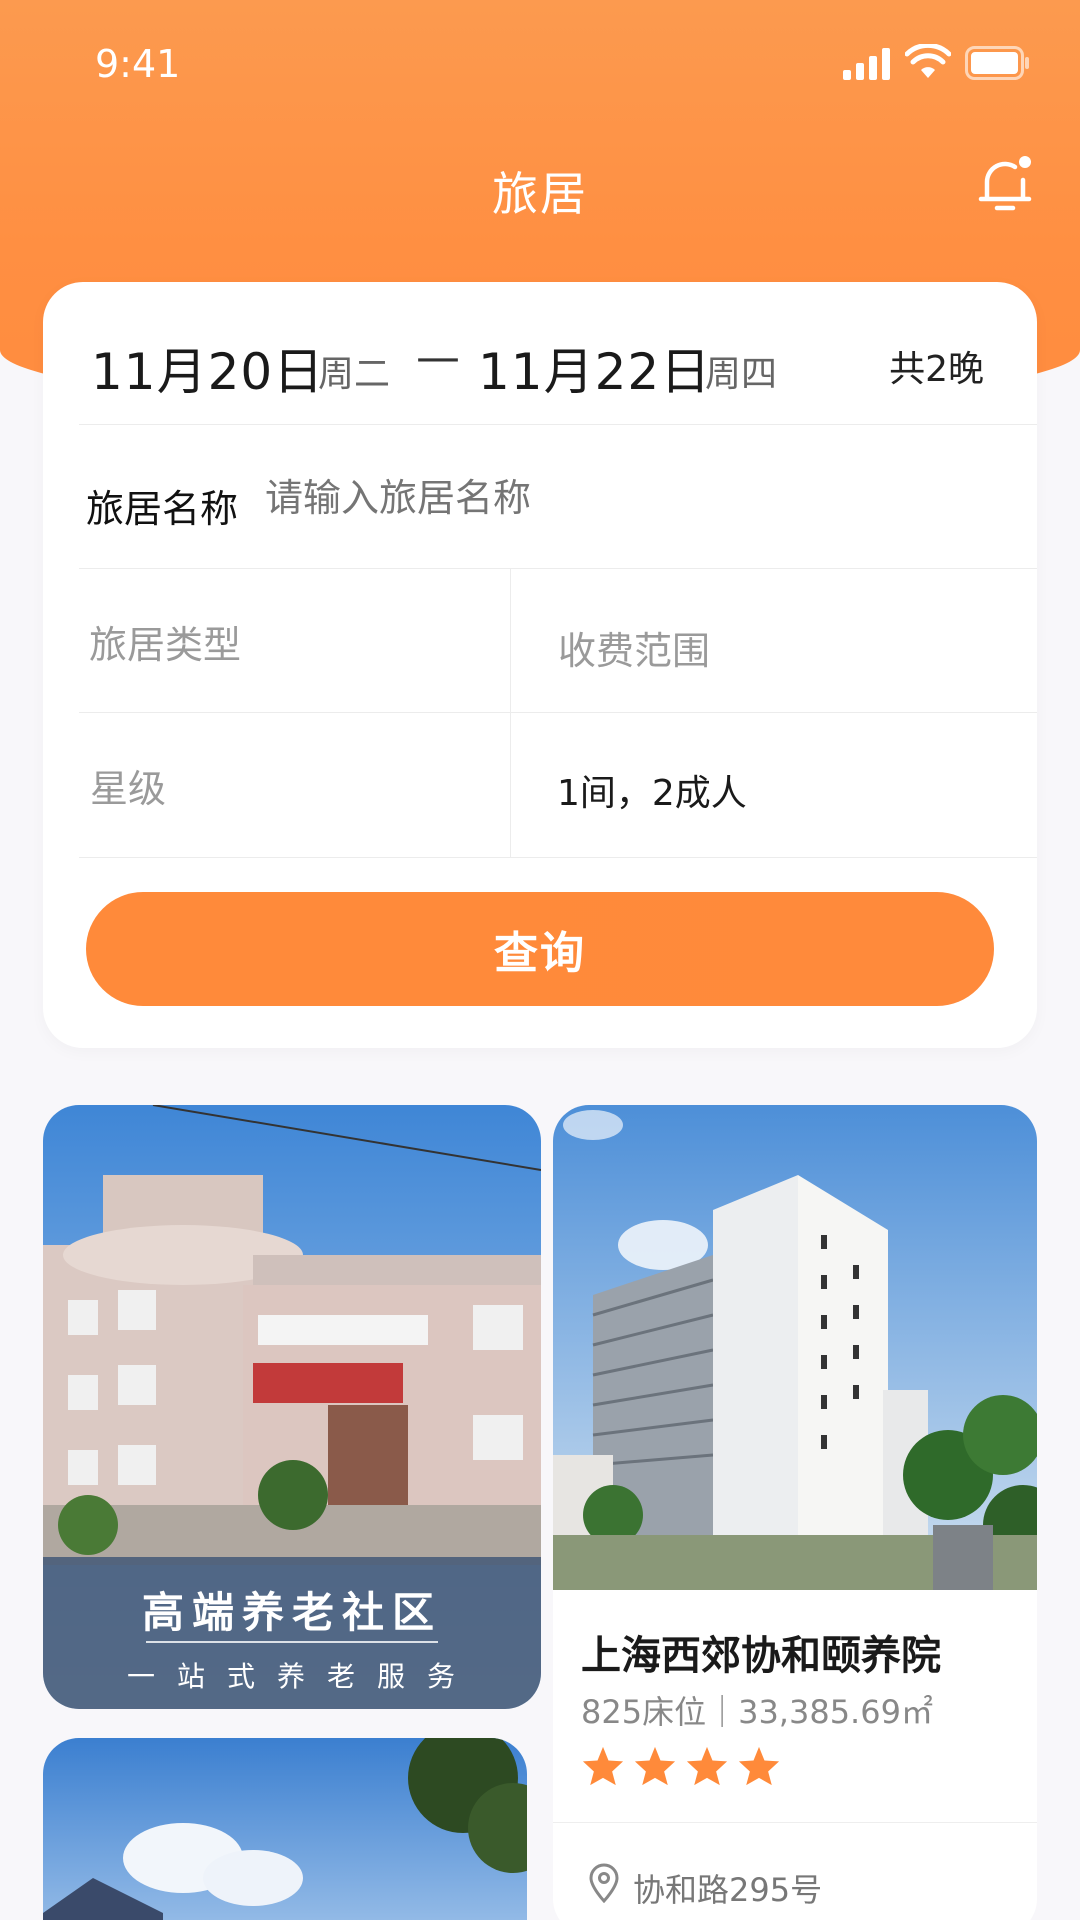 This screenshot has width=1080, height=1920. What do you see at coordinates (757, 1712) in the screenshot?
I see `listing-meta: 825床位｜33,385.69㎡` at bounding box center [757, 1712].